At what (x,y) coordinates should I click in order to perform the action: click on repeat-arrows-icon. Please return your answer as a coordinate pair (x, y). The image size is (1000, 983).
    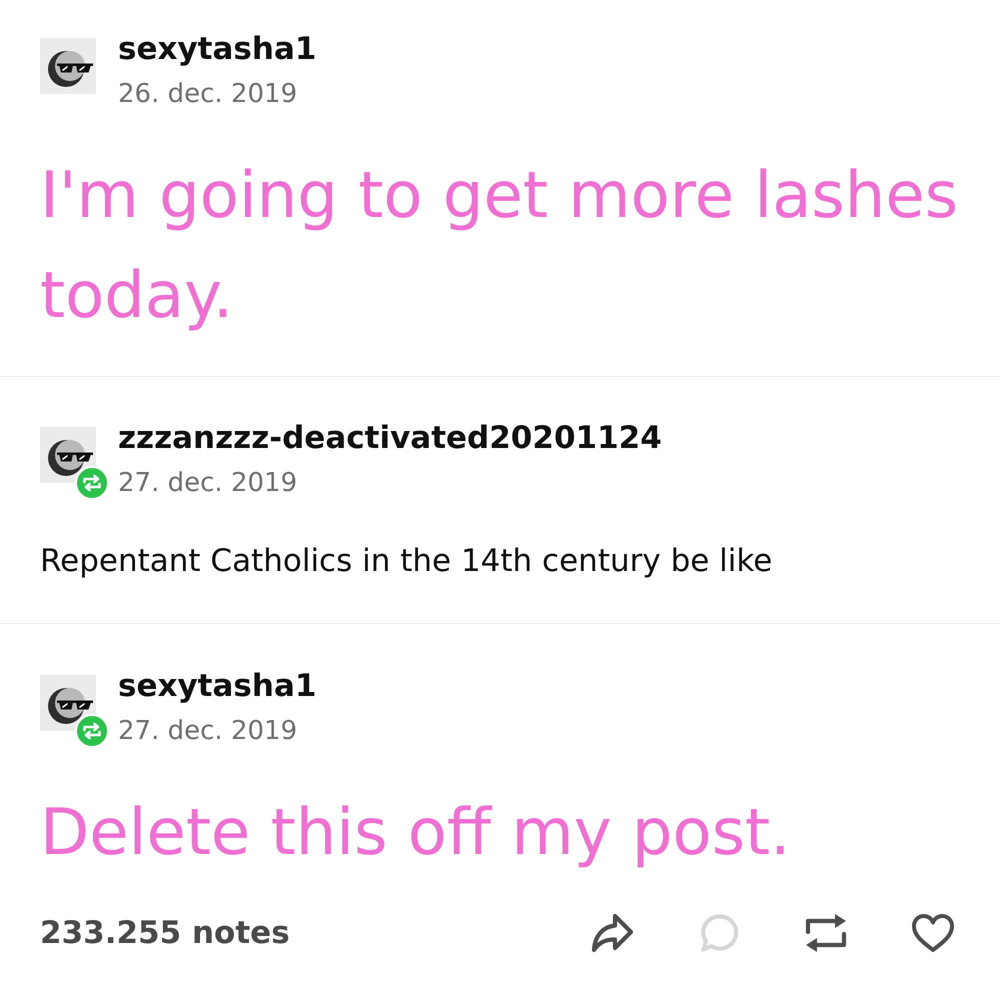
    Looking at the image, I should click on (826, 933).